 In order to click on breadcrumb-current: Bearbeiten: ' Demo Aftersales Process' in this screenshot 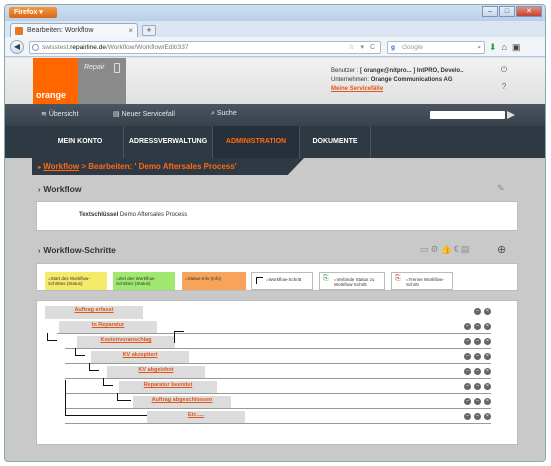, I will do `click(162, 166)`.